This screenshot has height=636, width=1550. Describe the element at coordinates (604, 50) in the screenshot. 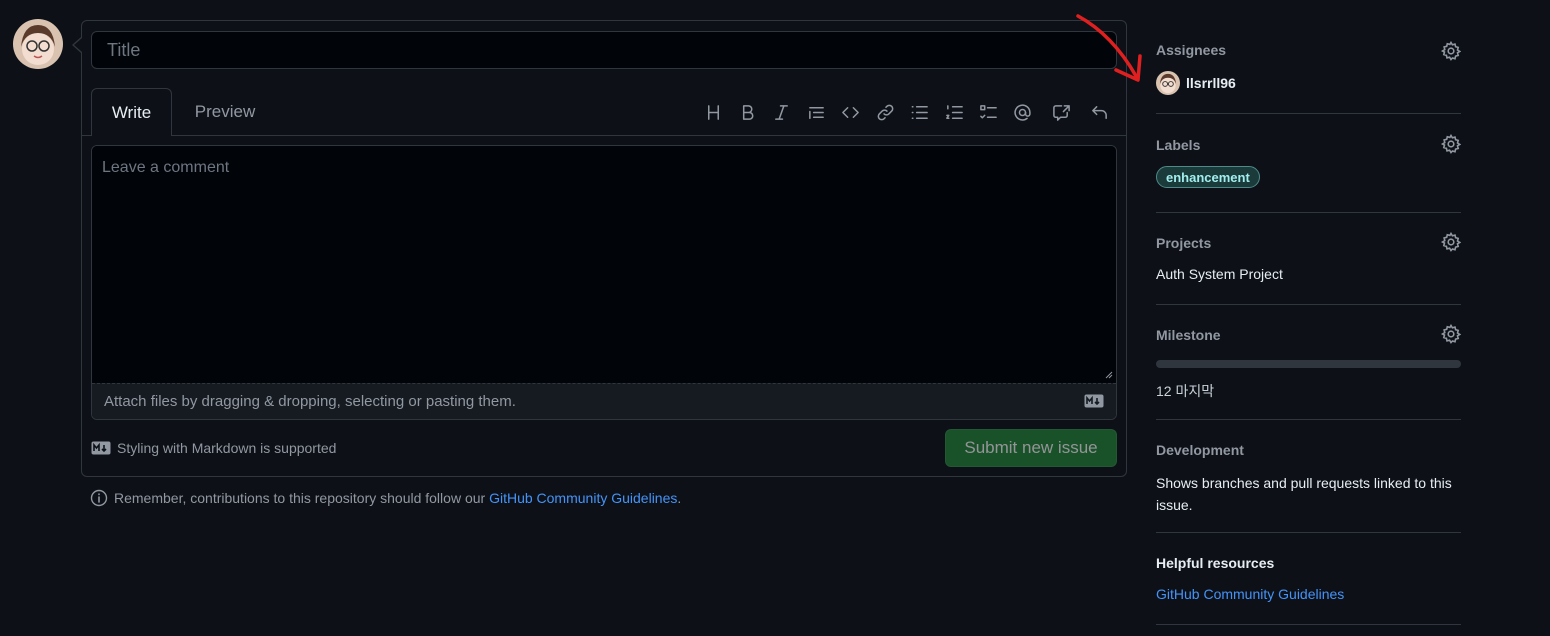

I see `title-input` at that location.